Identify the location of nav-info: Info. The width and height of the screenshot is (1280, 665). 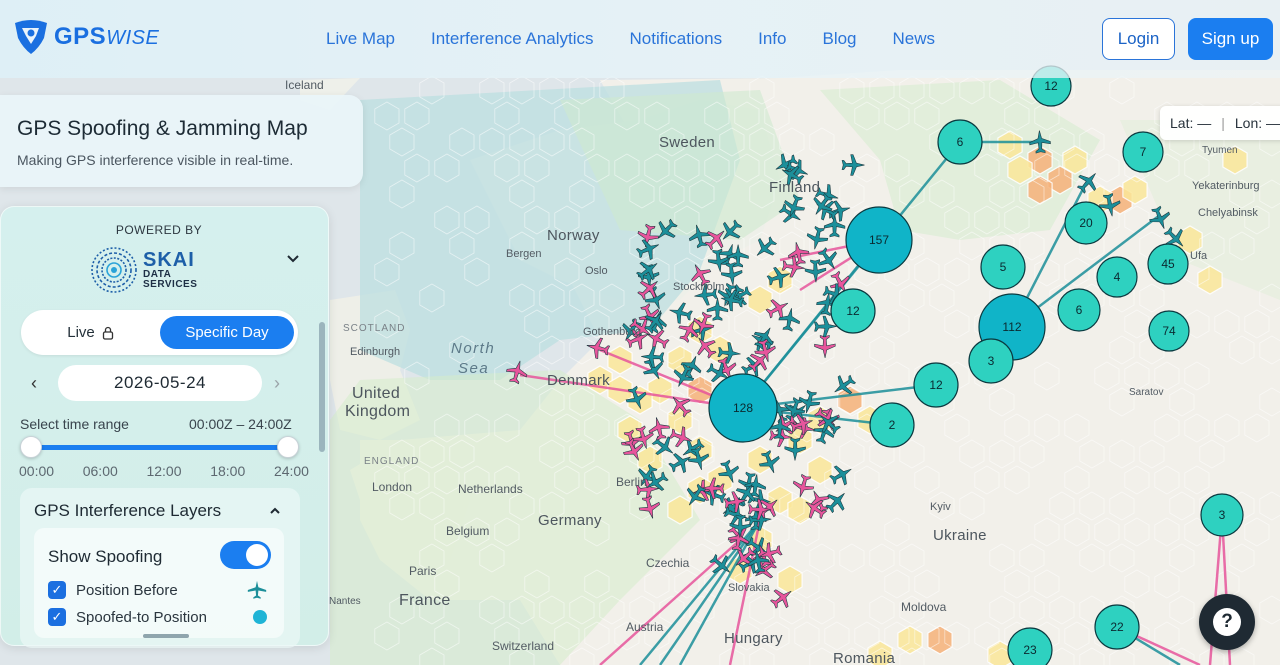
(772, 39).